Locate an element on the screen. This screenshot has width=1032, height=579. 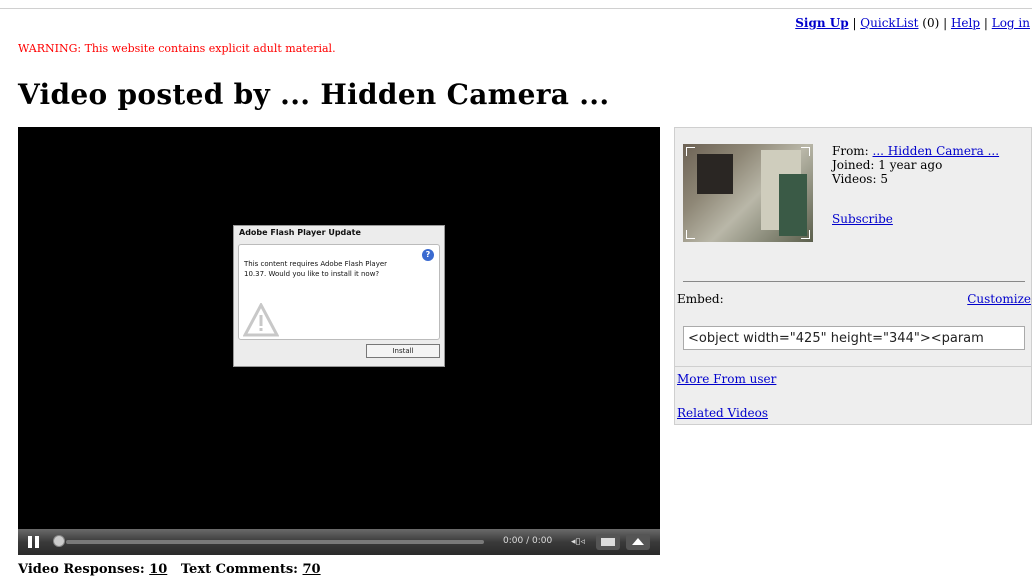
from-label: From: is located at coordinates (852, 151).